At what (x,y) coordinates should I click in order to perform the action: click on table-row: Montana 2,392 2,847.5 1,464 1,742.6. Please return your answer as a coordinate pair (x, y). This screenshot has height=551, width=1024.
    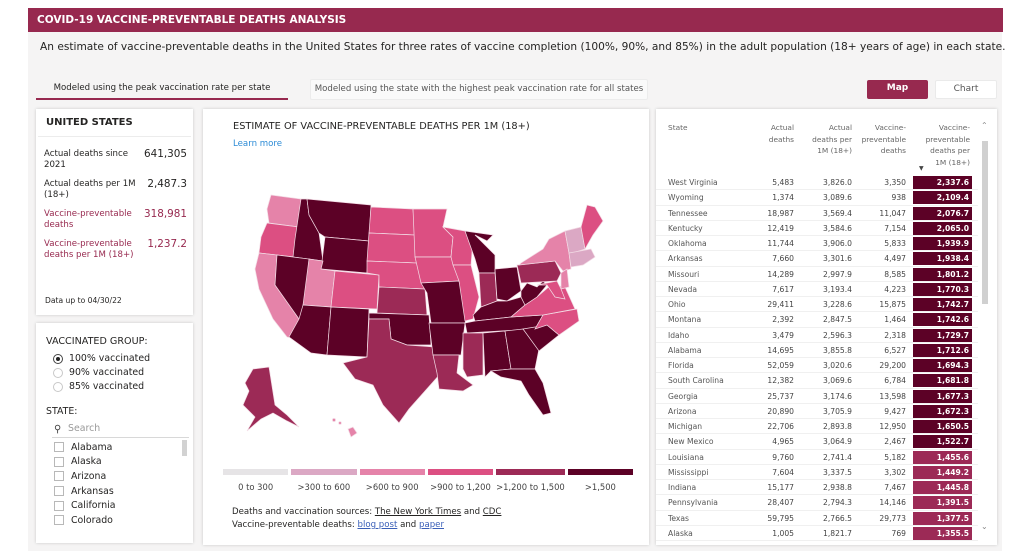
    Looking at the image, I should click on (817, 320).